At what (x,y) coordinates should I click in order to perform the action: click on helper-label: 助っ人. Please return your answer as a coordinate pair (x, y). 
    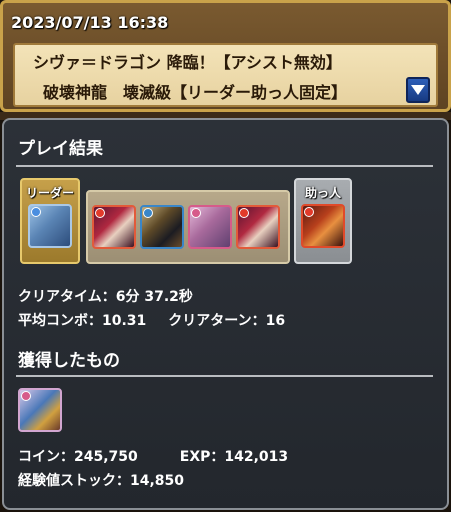
    Looking at the image, I should click on (322, 193).